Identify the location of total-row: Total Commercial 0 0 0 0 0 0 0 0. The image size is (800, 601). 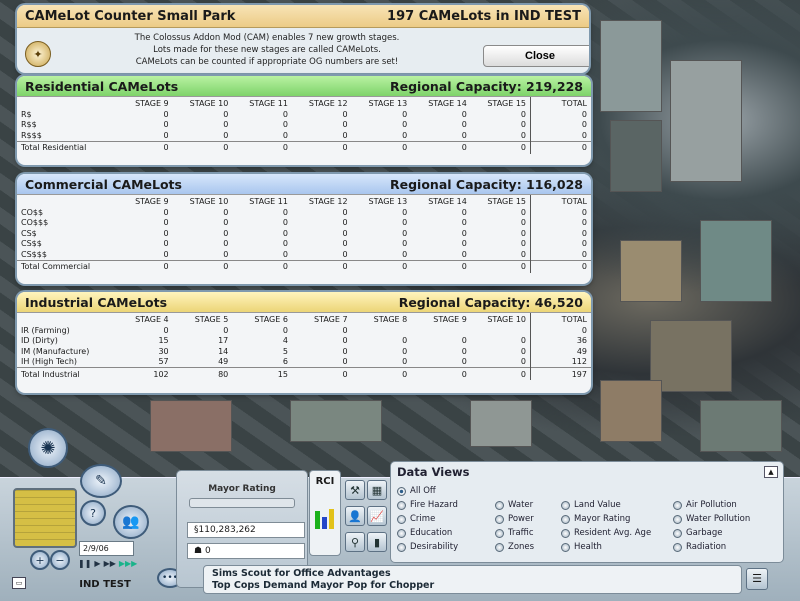
(304, 266).